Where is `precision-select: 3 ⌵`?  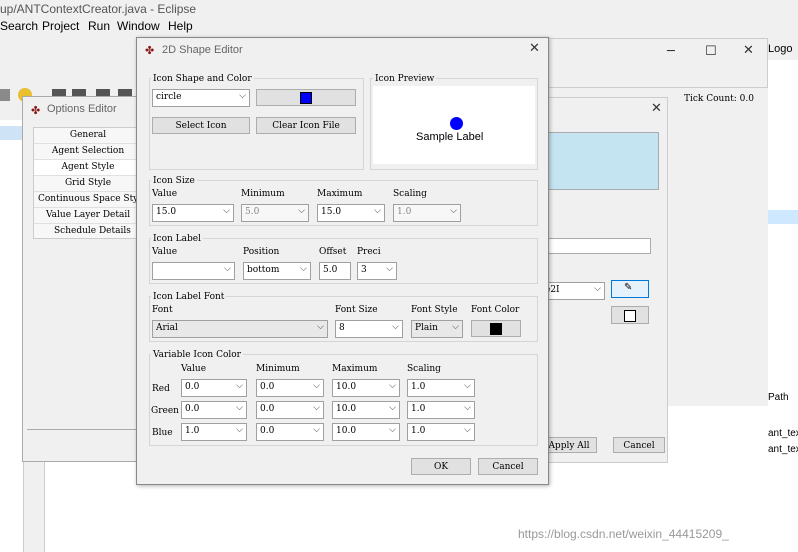
precision-select: 3 ⌵ is located at coordinates (377, 271).